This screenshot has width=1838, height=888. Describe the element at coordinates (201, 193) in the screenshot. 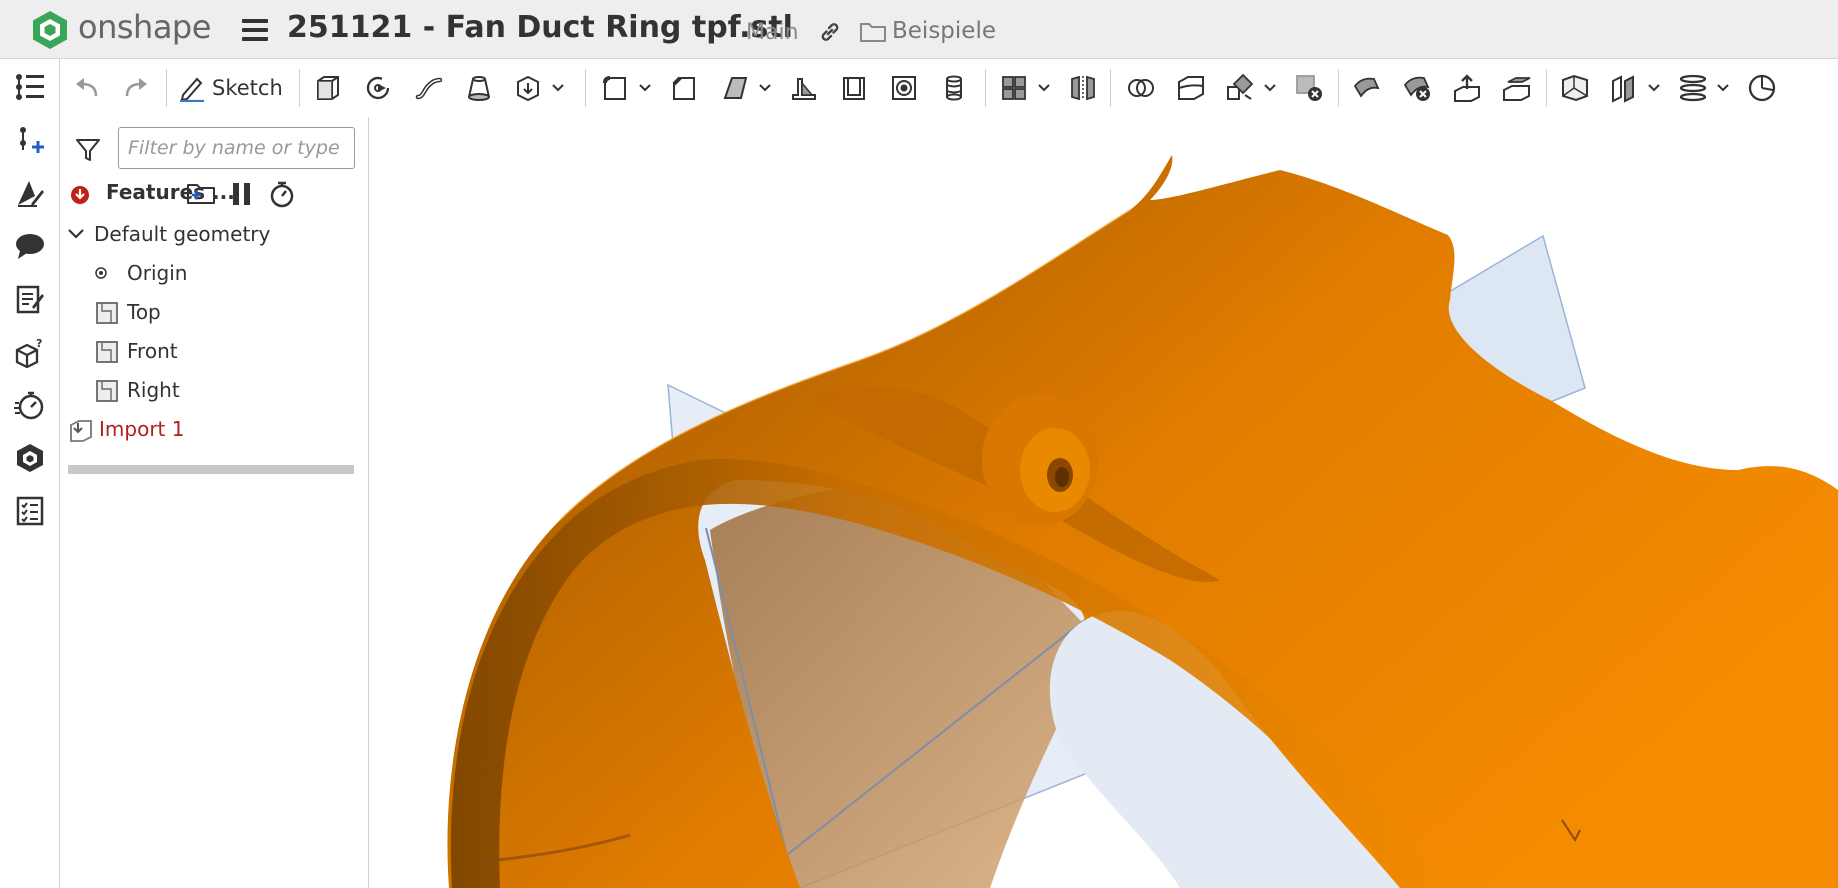

I see `add-folder-icon` at that location.